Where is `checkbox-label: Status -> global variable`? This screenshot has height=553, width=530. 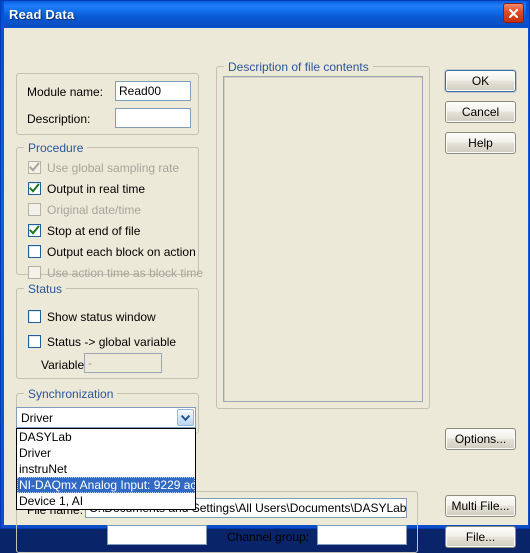
checkbox-label: Status -> global variable is located at coordinates (112, 341).